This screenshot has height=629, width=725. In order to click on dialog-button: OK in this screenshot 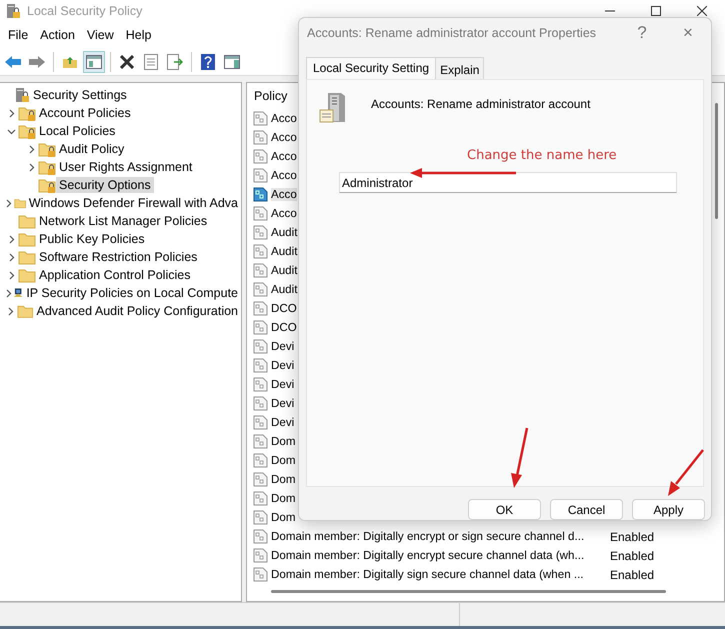, I will do `click(504, 509)`.